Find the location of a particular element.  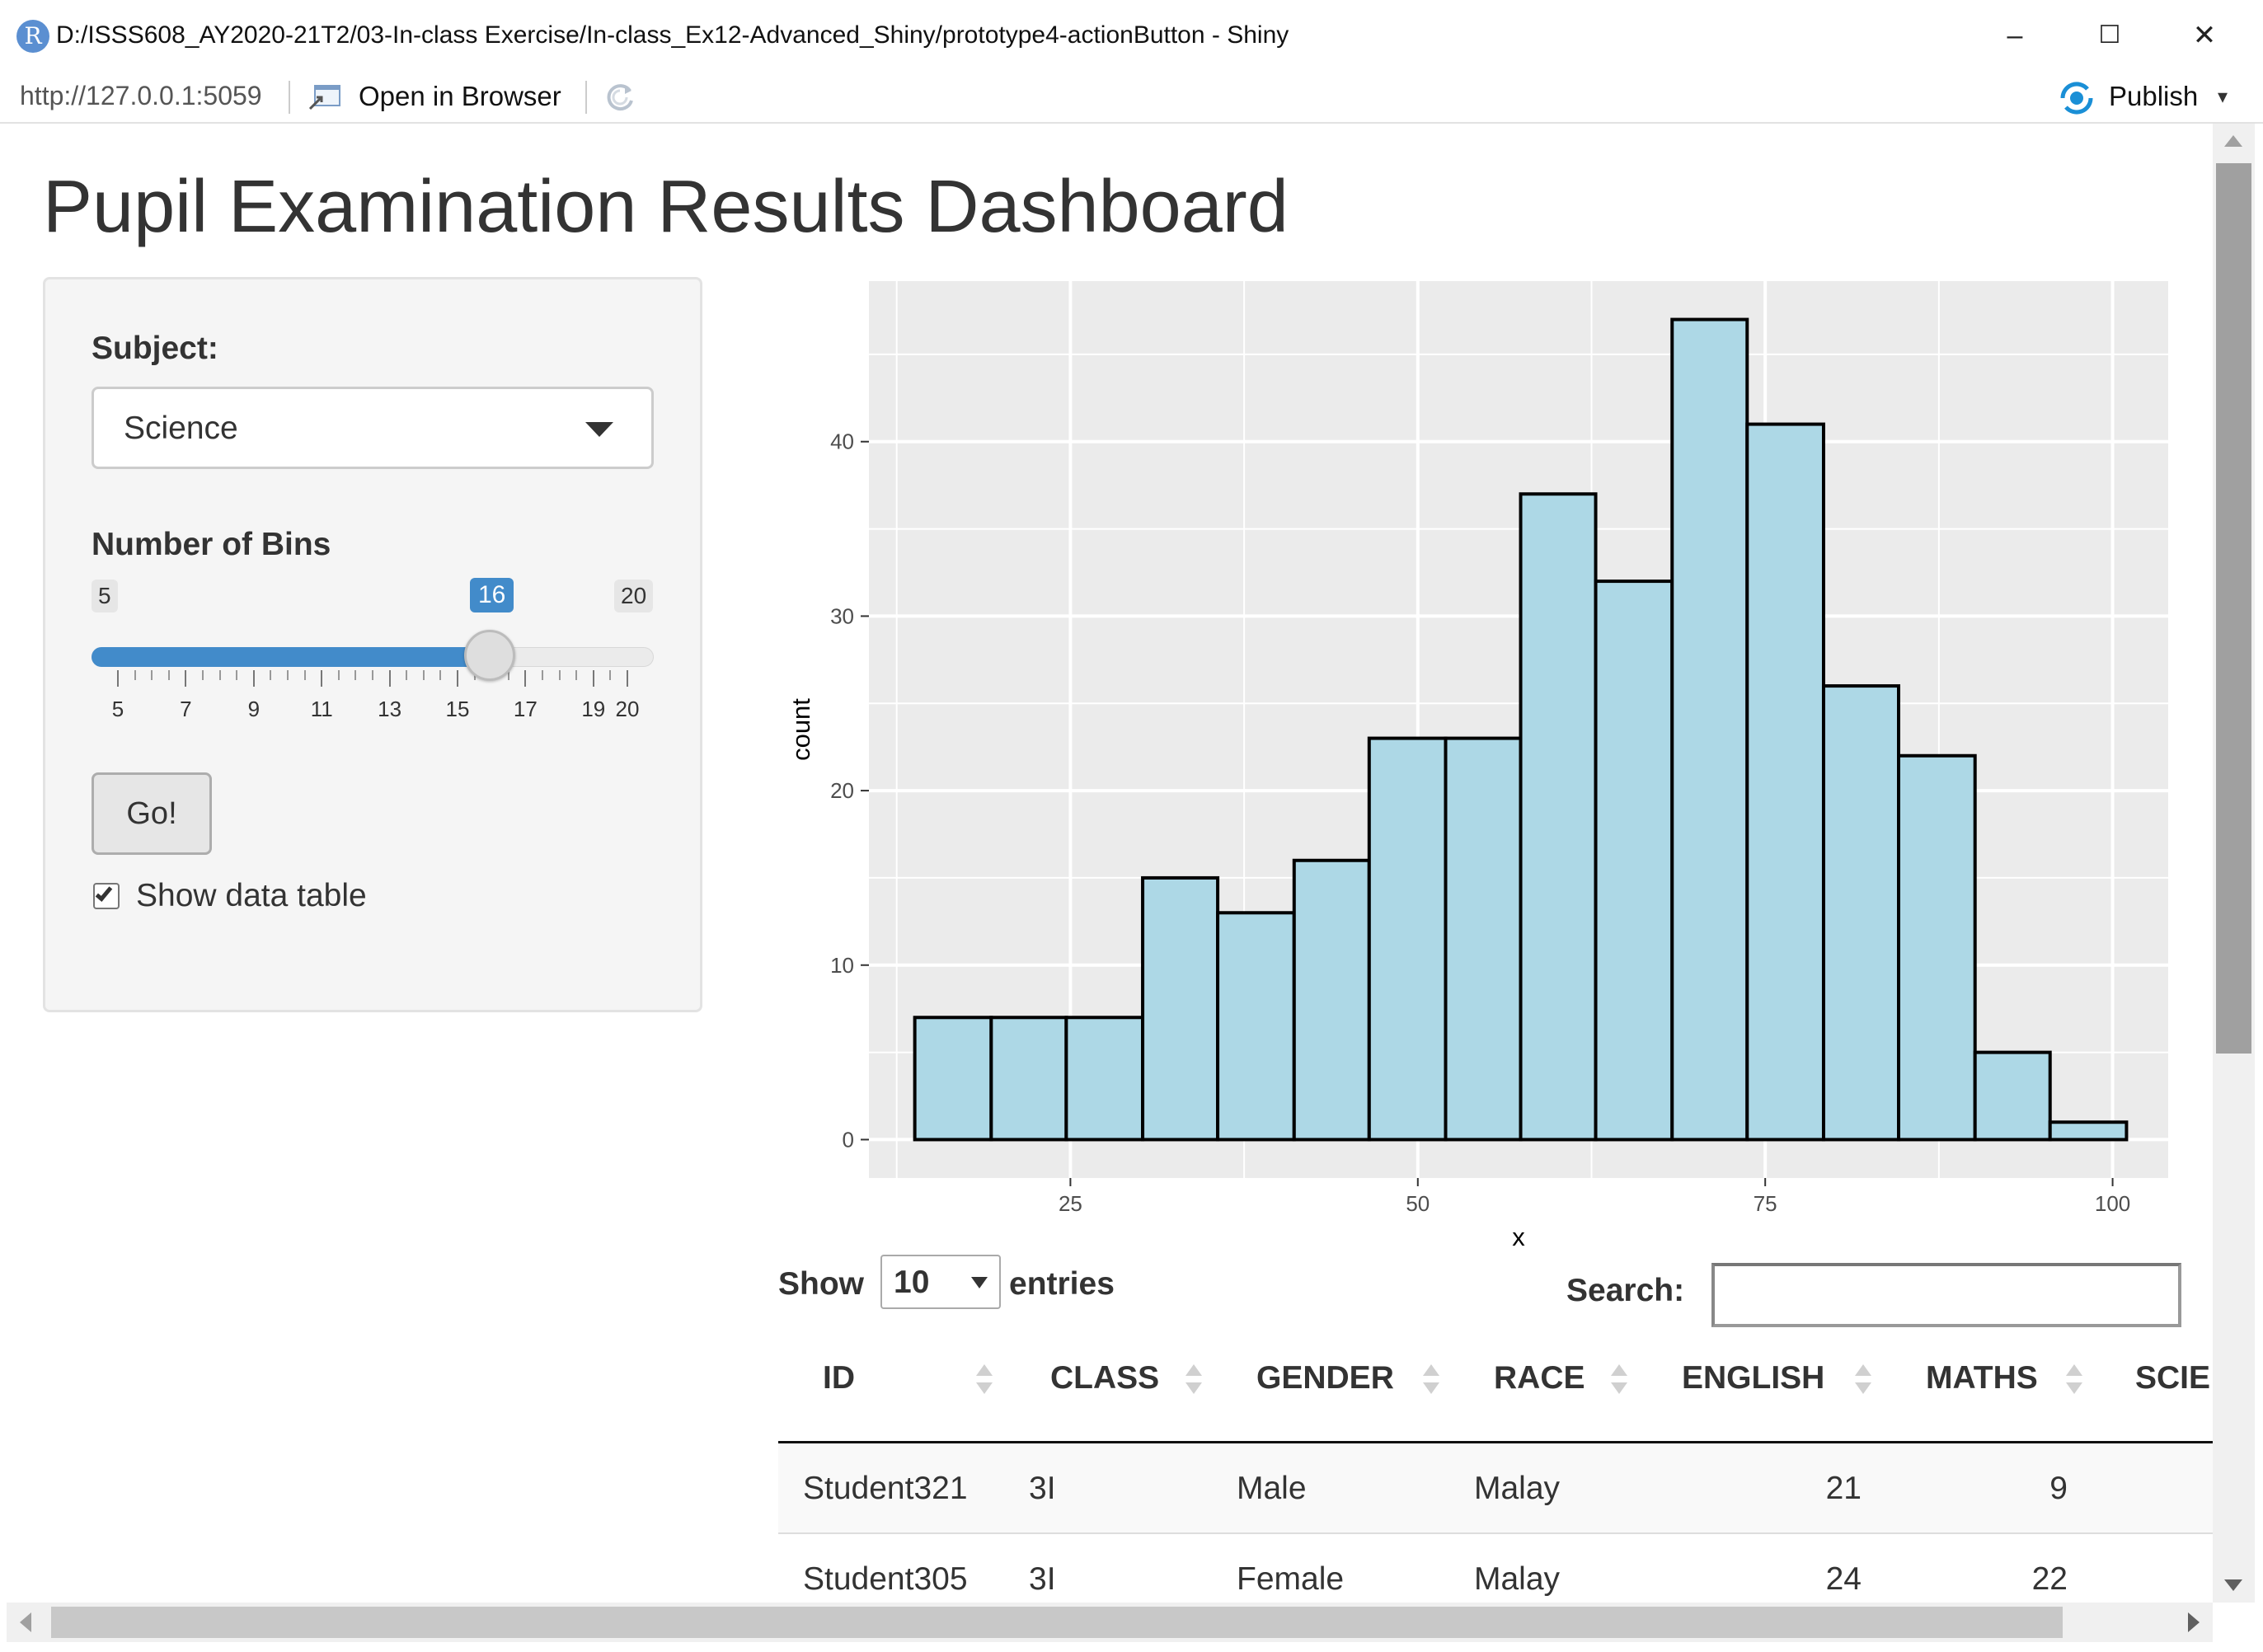

x-tick-label: 100 is located at coordinates (2112, 1203).